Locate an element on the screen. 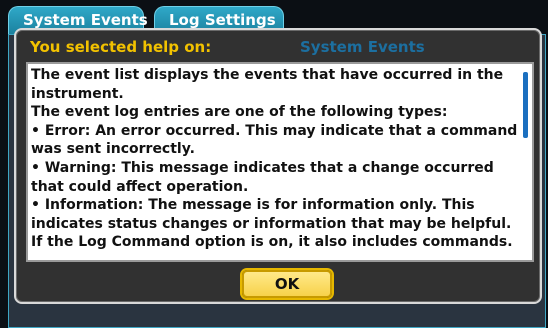 The image size is (548, 328). help-scrollbar is located at coordinates (526, 162).